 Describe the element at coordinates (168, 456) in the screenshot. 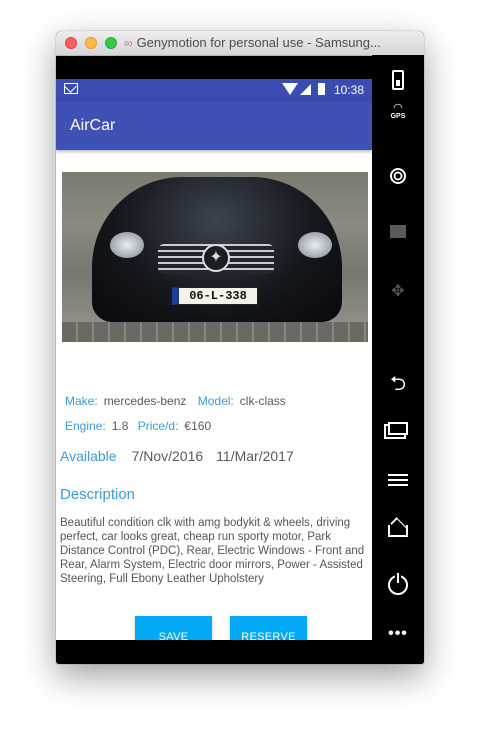

I see `available-from: 7/Nov/2016` at that location.